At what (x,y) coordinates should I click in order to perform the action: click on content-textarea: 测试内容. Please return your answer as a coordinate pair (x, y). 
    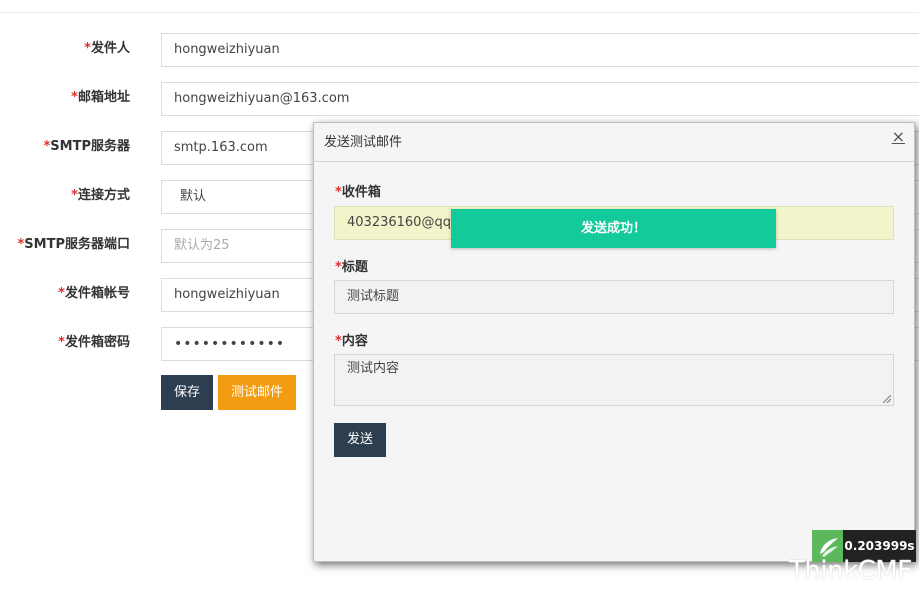
    Looking at the image, I should click on (614, 380).